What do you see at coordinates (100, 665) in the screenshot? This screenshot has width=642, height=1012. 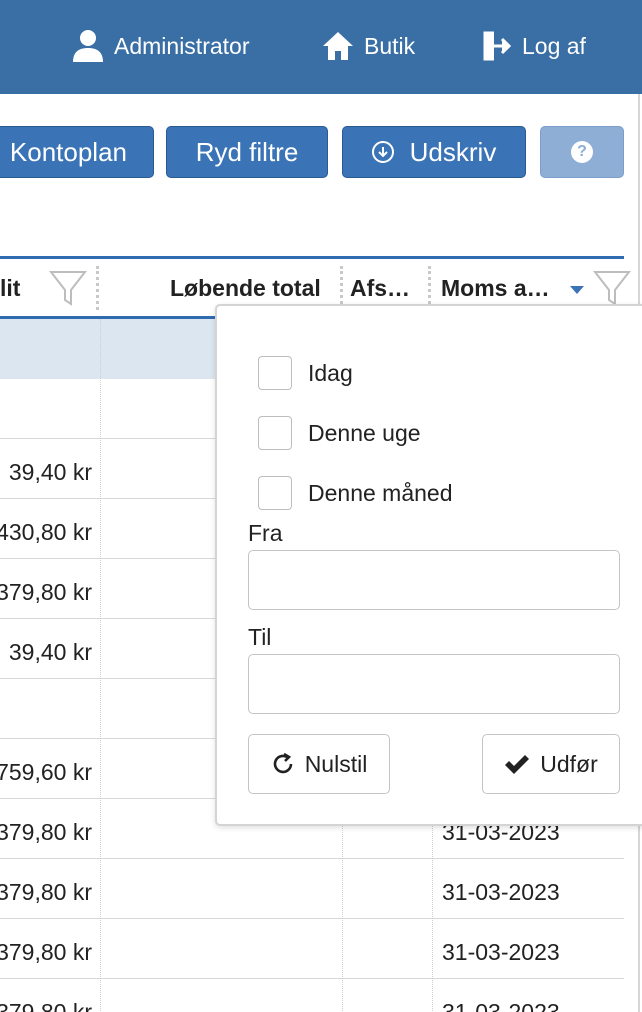 I see `column-divider` at bounding box center [100, 665].